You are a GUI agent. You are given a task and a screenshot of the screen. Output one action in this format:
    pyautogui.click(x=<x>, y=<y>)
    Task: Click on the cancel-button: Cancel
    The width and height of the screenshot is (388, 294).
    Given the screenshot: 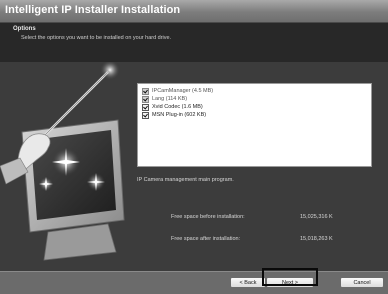 What is the action you would take?
    pyautogui.click(x=362, y=282)
    